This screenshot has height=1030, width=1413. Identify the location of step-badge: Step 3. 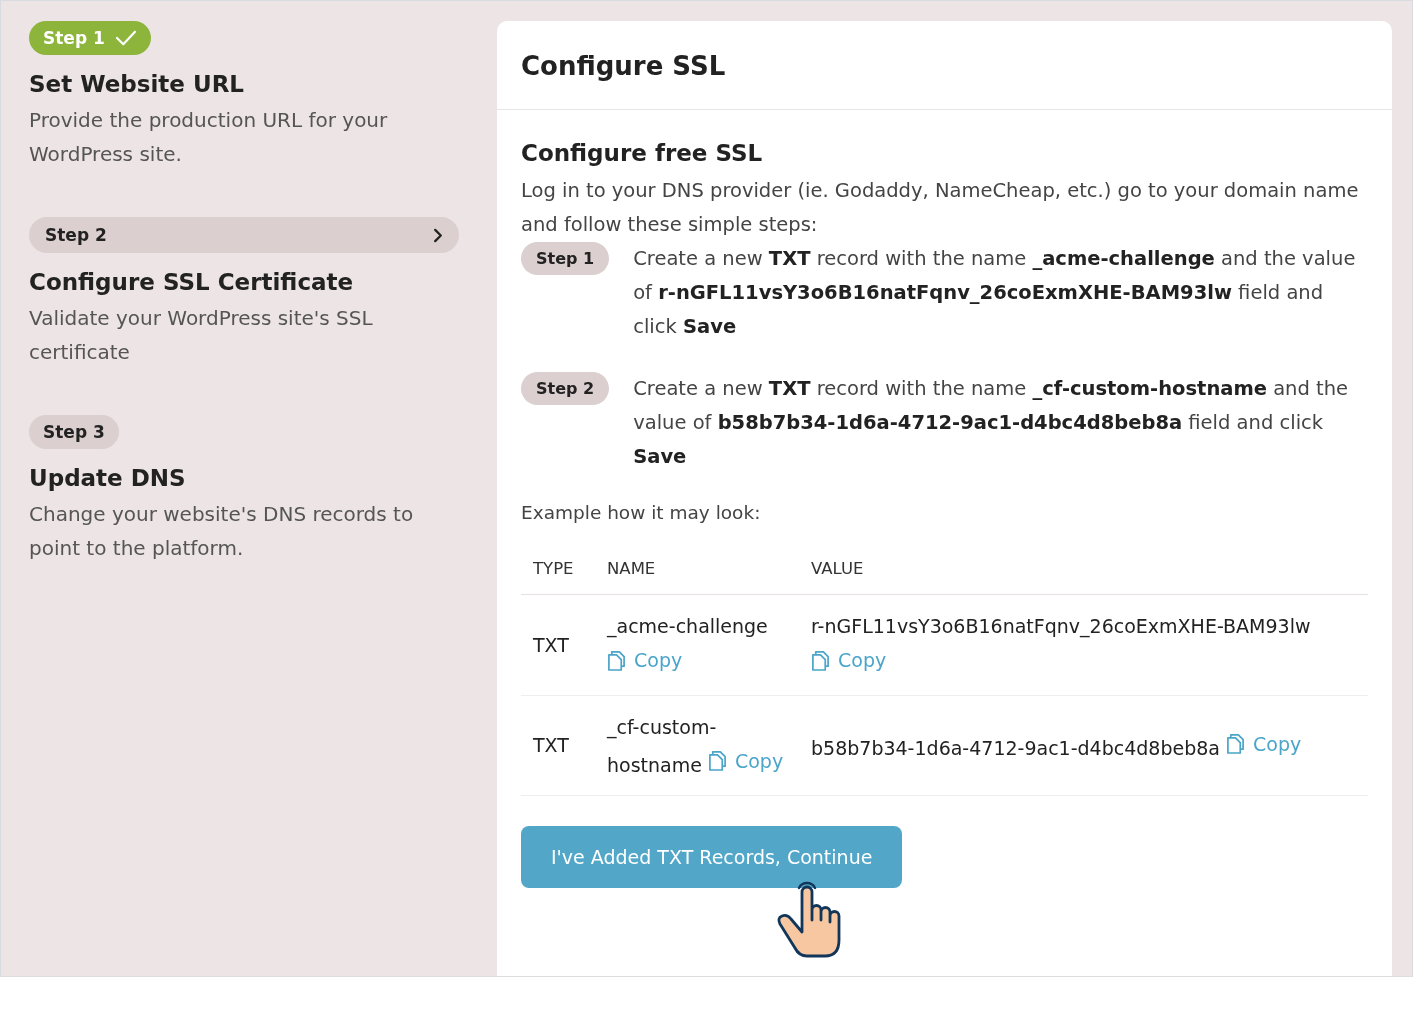
(74, 432).